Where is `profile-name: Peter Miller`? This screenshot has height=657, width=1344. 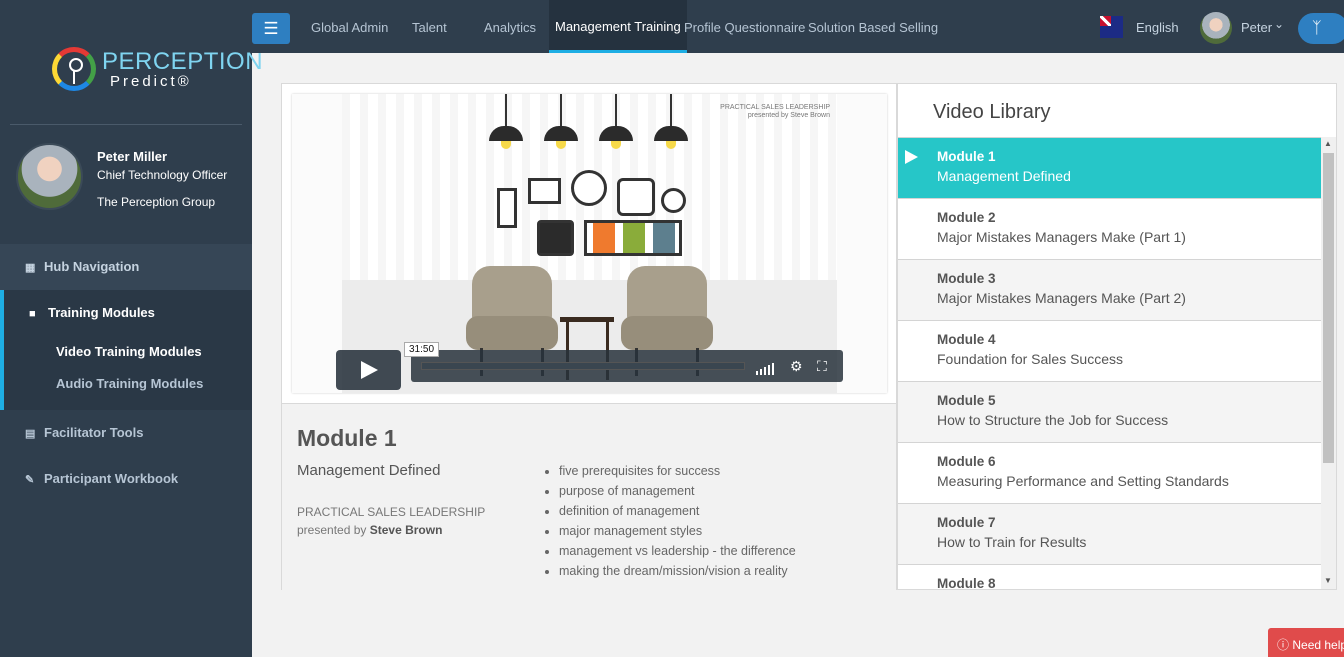 profile-name: Peter Miller is located at coordinates (132, 156).